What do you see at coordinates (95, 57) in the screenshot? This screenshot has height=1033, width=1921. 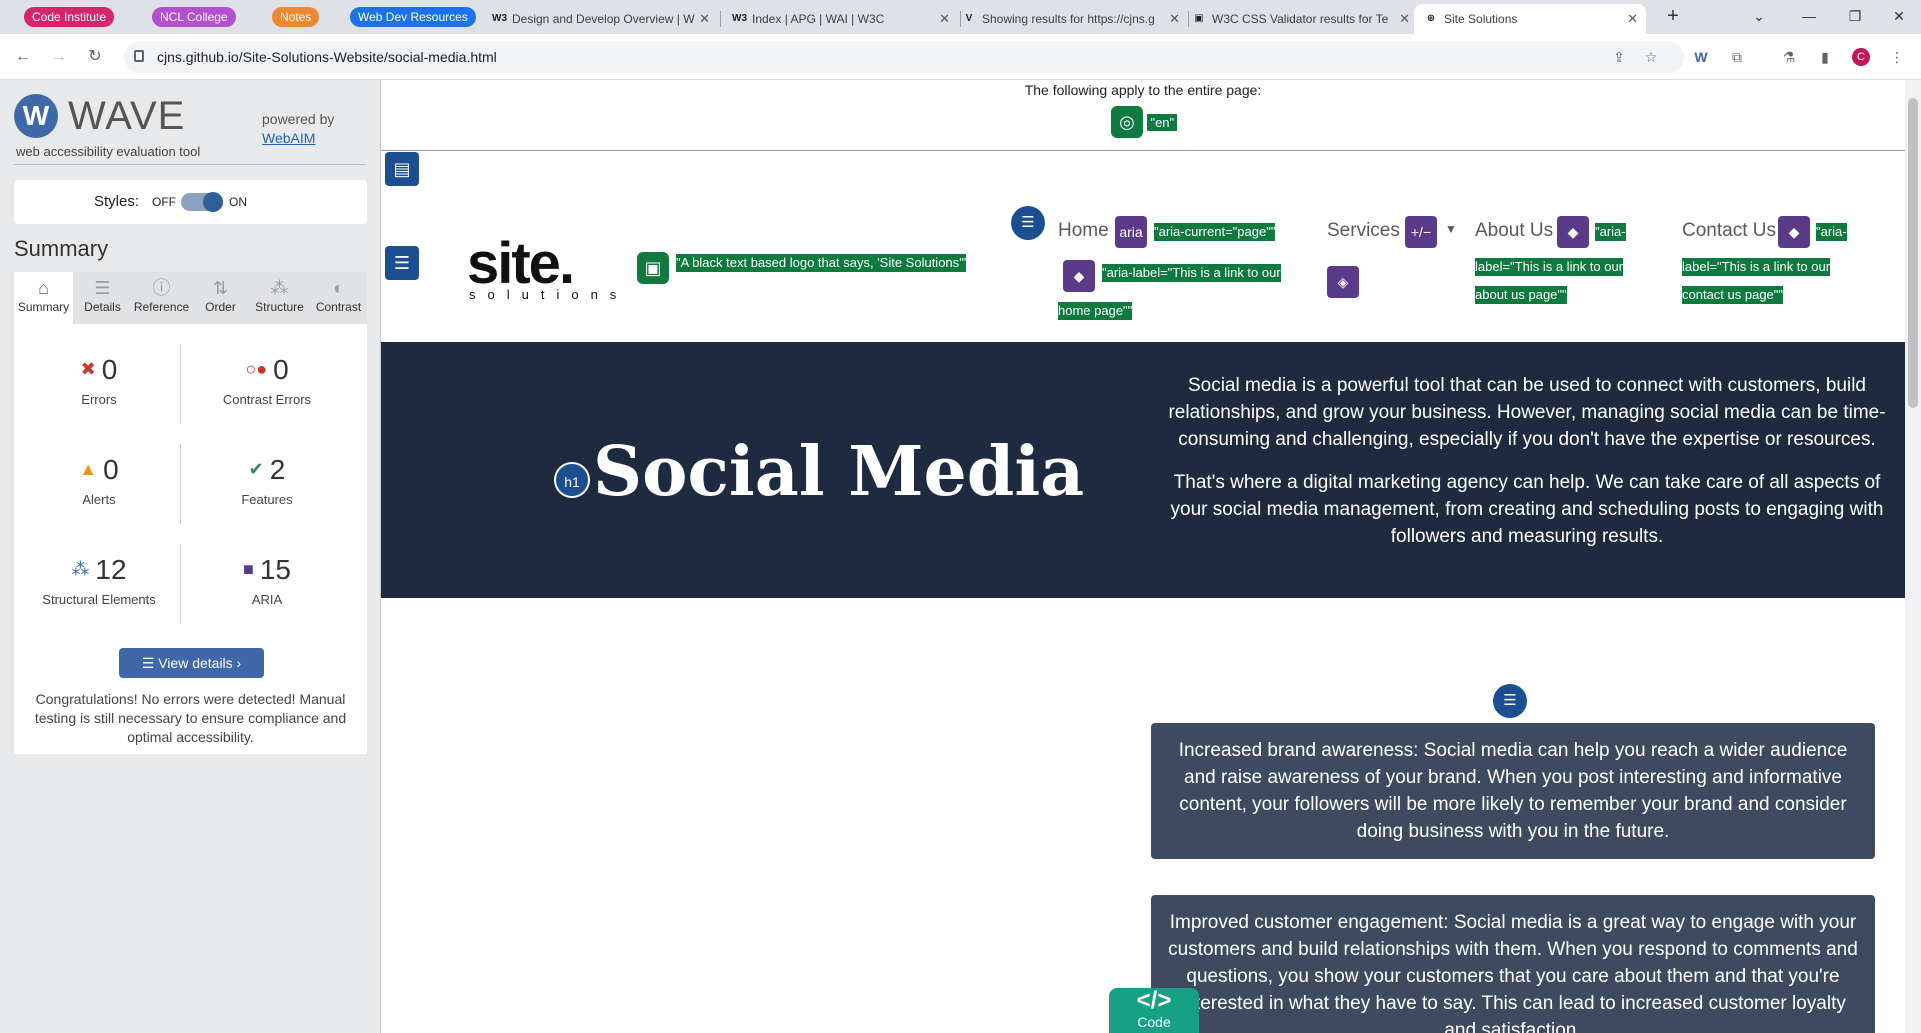 I see `reload-icon: ↻` at bounding box center [95, 57].